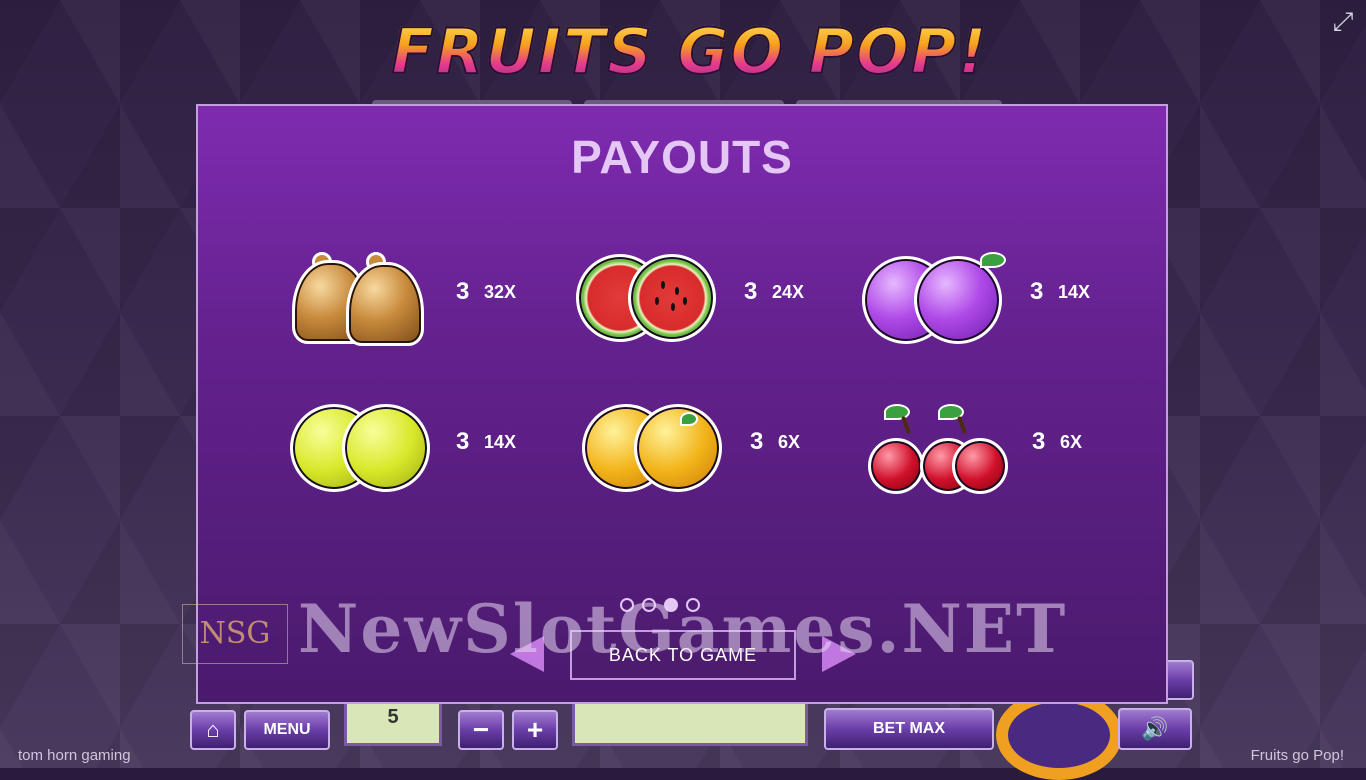  What do you see at coordinates (500, 292) in the screenshot?
I see `payout-multiplier: 32X` at bounding box center [500, 292].